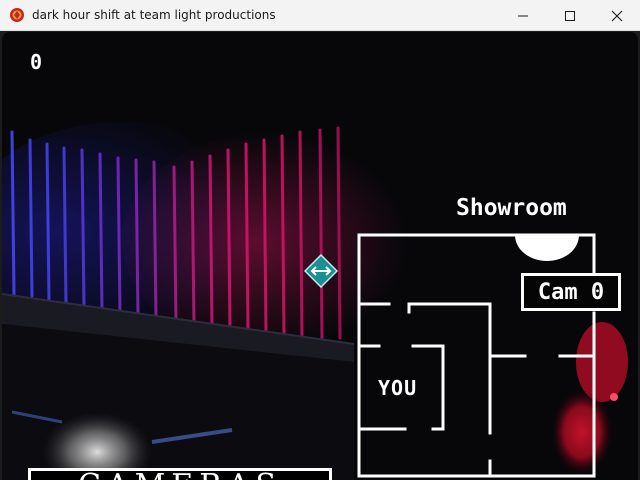 The height and width of the screenshot is (480, 640). I want to click on maximize-icon, so click(569, 15).